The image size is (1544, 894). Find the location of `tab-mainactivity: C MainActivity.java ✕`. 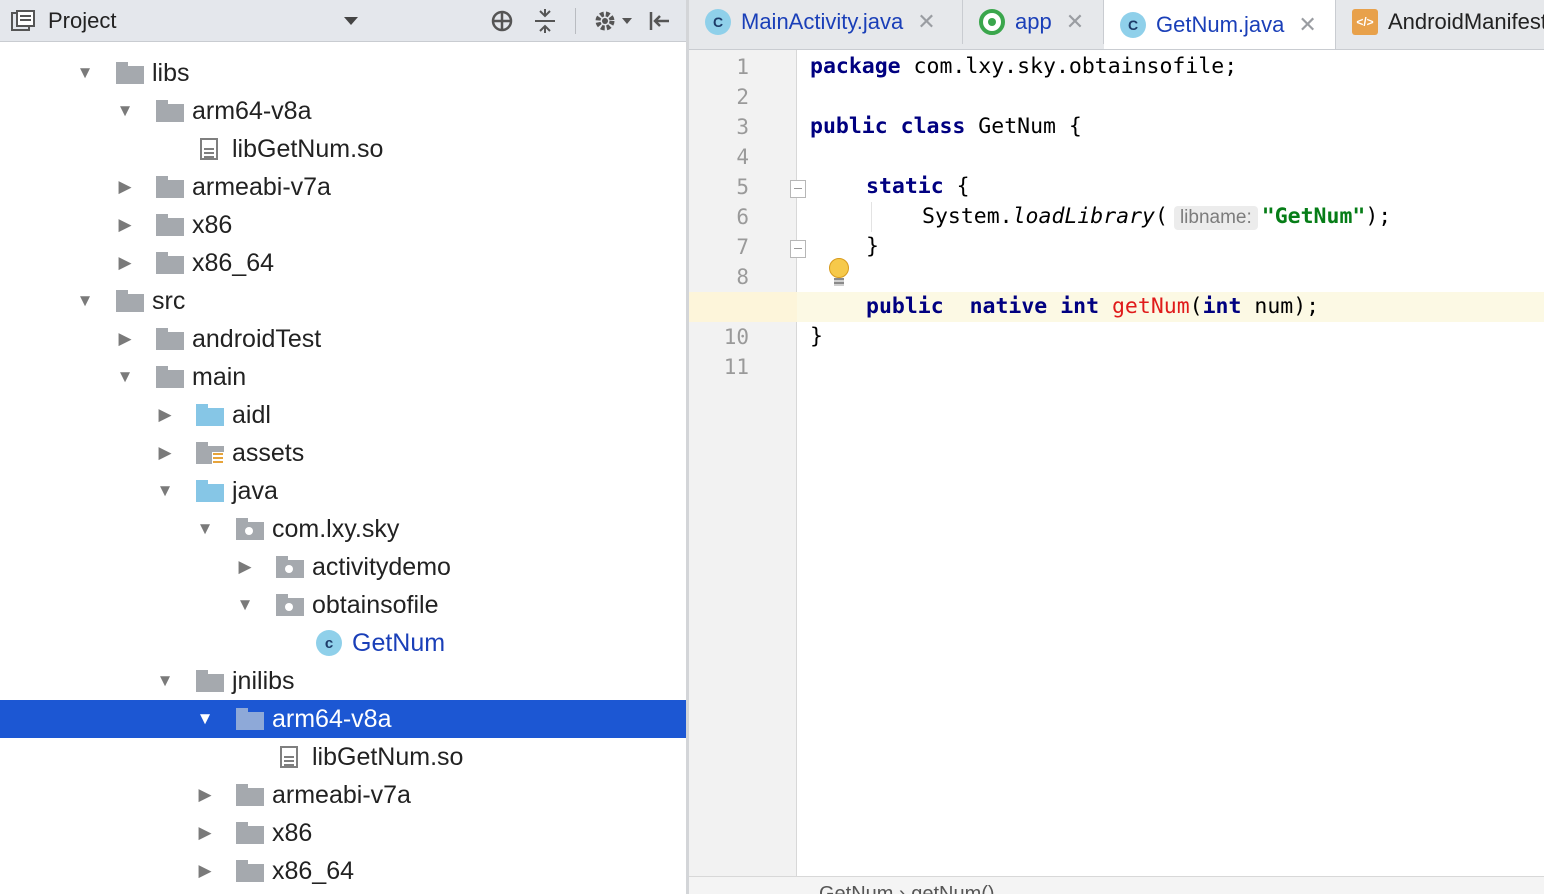

tab-mainactivity: C MainActivity.java ✕ is located at coordinates (826, 22).